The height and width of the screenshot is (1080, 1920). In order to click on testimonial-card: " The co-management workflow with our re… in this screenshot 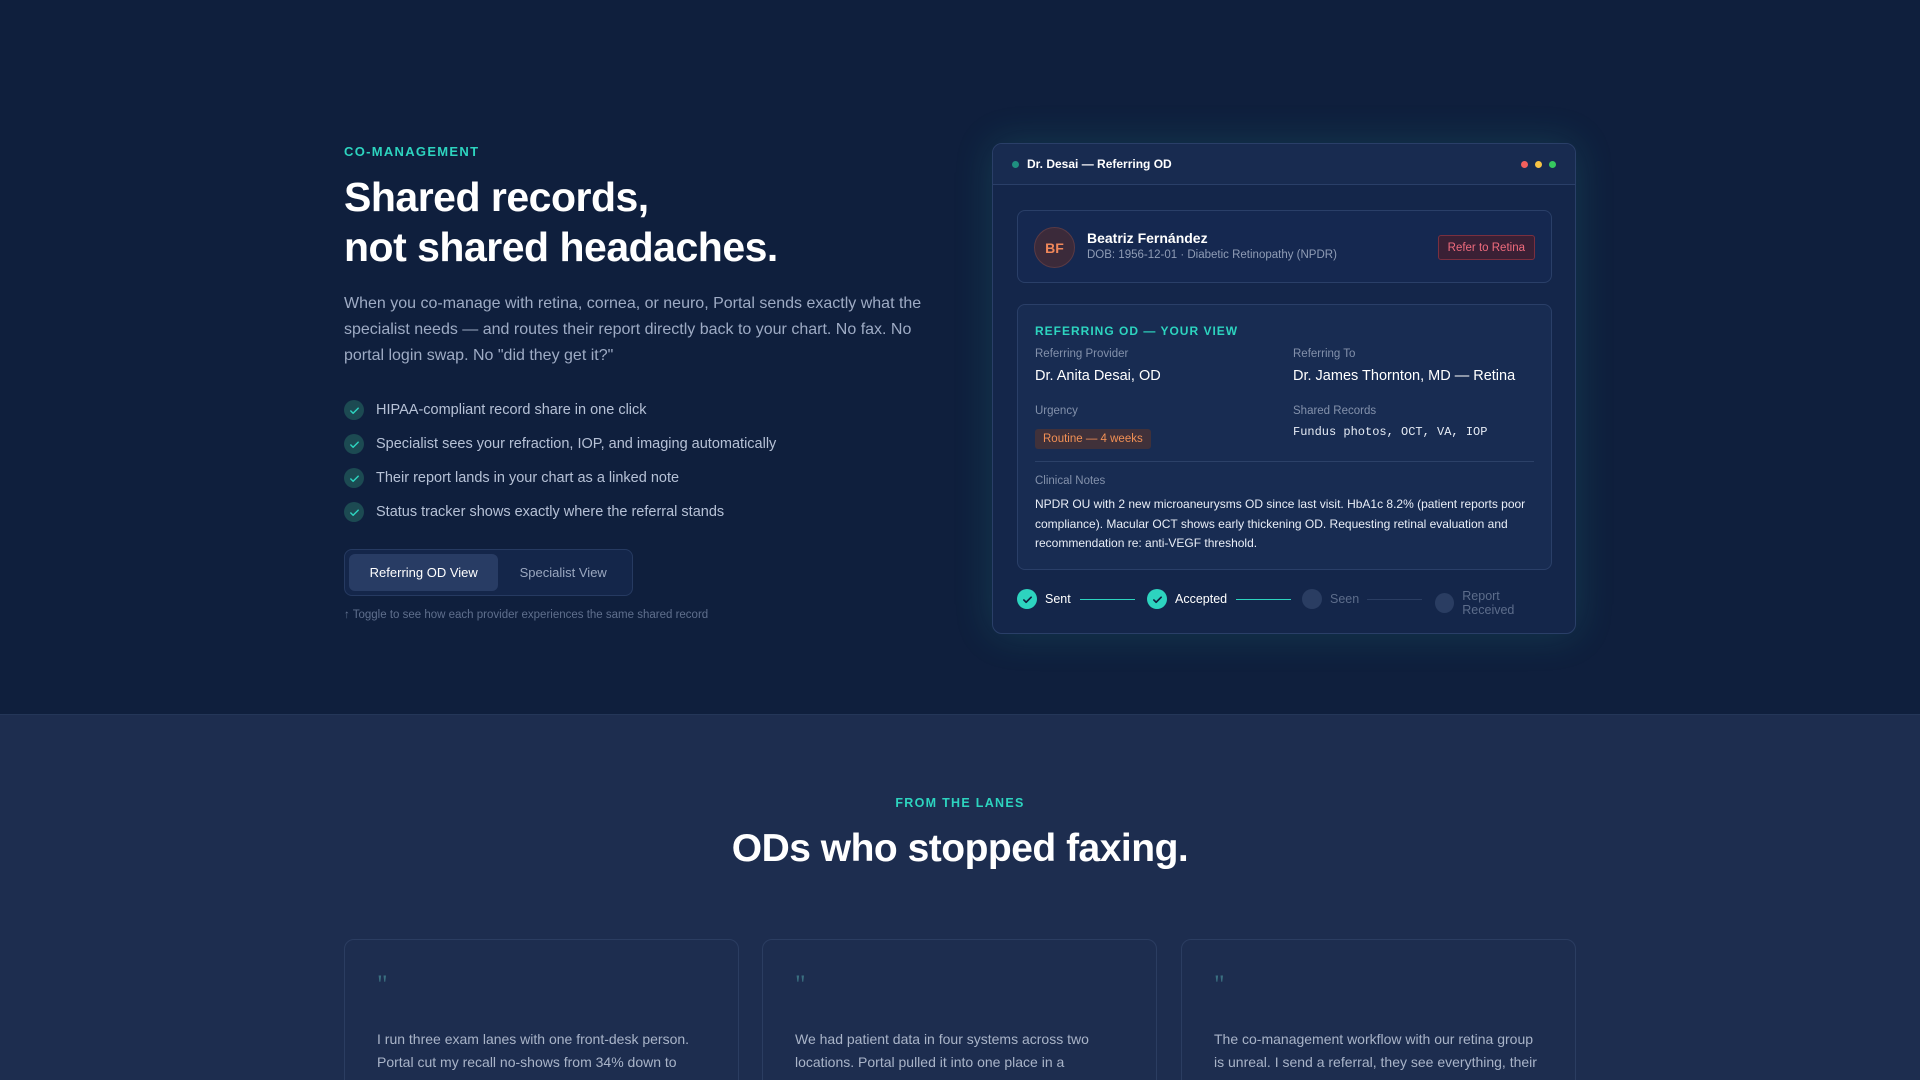, I will do `click(1378, 1009)`.